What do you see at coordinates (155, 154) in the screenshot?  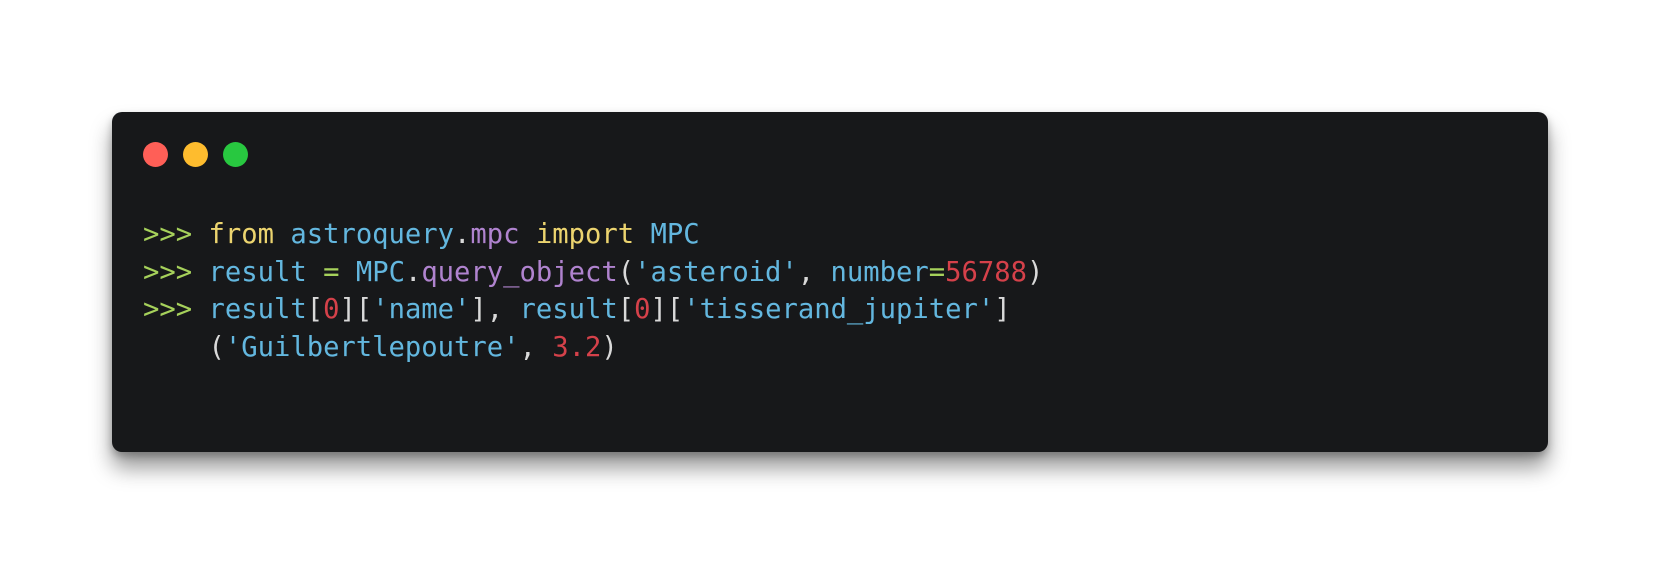 I see `close-window-button` at bounding box center [155, 154].